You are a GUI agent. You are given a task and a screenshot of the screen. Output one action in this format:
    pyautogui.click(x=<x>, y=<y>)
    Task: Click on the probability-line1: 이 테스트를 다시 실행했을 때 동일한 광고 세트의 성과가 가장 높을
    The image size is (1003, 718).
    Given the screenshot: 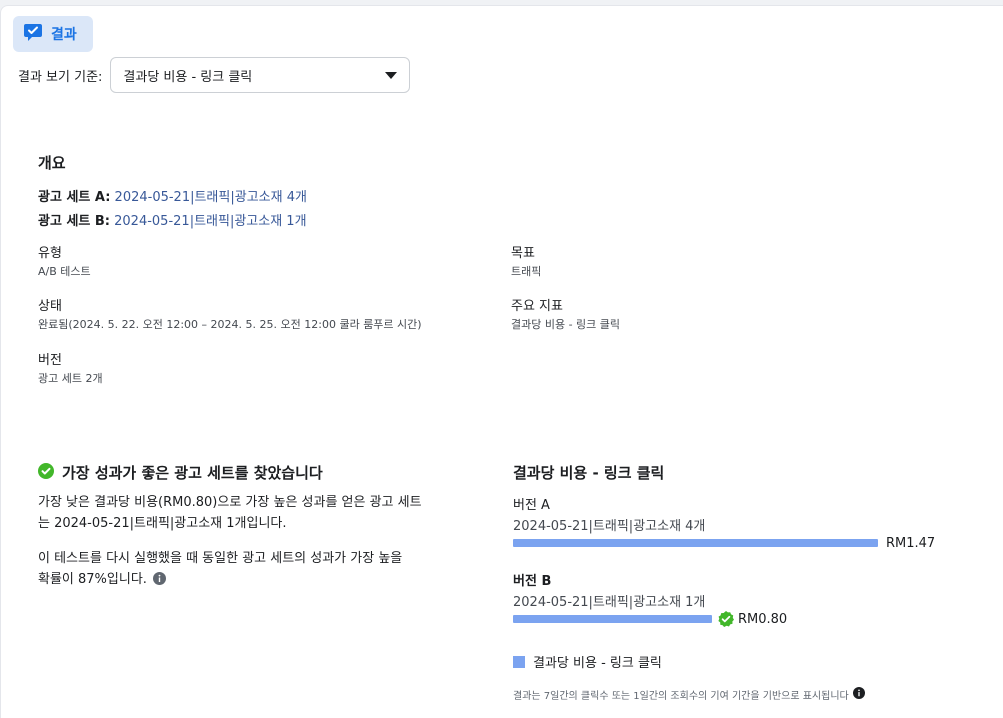 What is the action you would take?
    pyautogui.click(x=220, y=558)
    